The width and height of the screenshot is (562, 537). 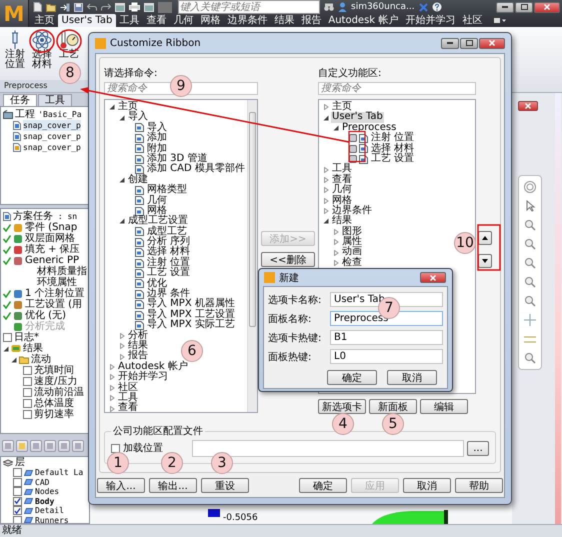 I want to click on task-item: 工艺设置 (用, so click(x=53, y=304).